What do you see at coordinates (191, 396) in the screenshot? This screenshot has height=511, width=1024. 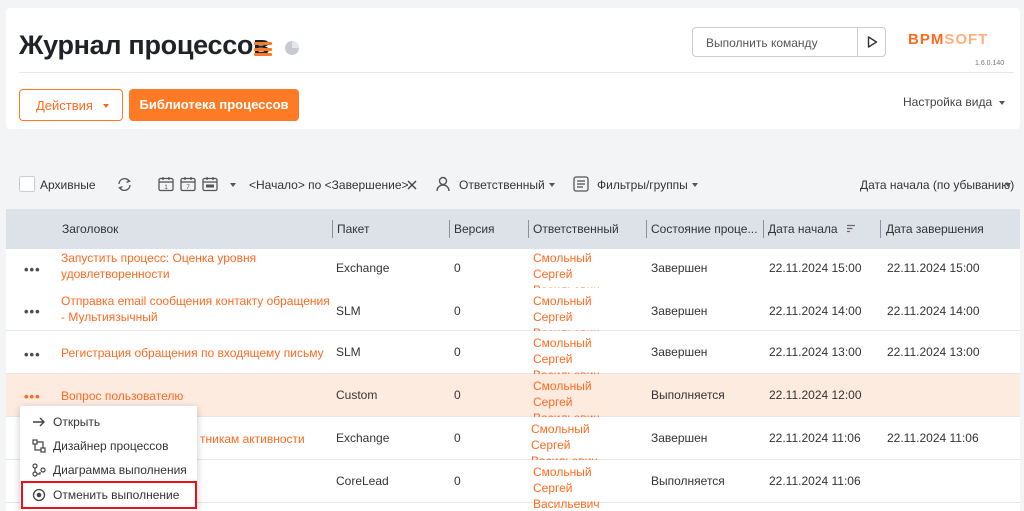 I see `process-title-link: Вопрос пользователю` at bounding box center [191, 396].